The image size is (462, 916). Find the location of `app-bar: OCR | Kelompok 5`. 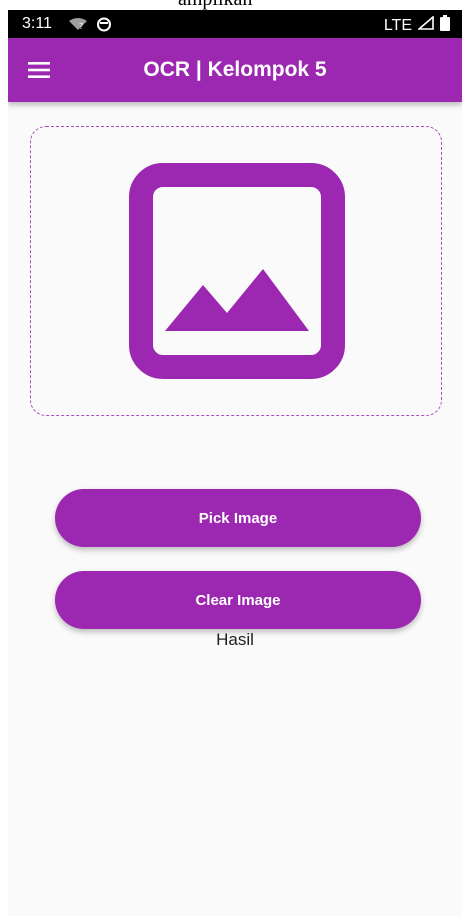

app-bar: OCR | Kelompok 5 is located at coordinates (235, 70).